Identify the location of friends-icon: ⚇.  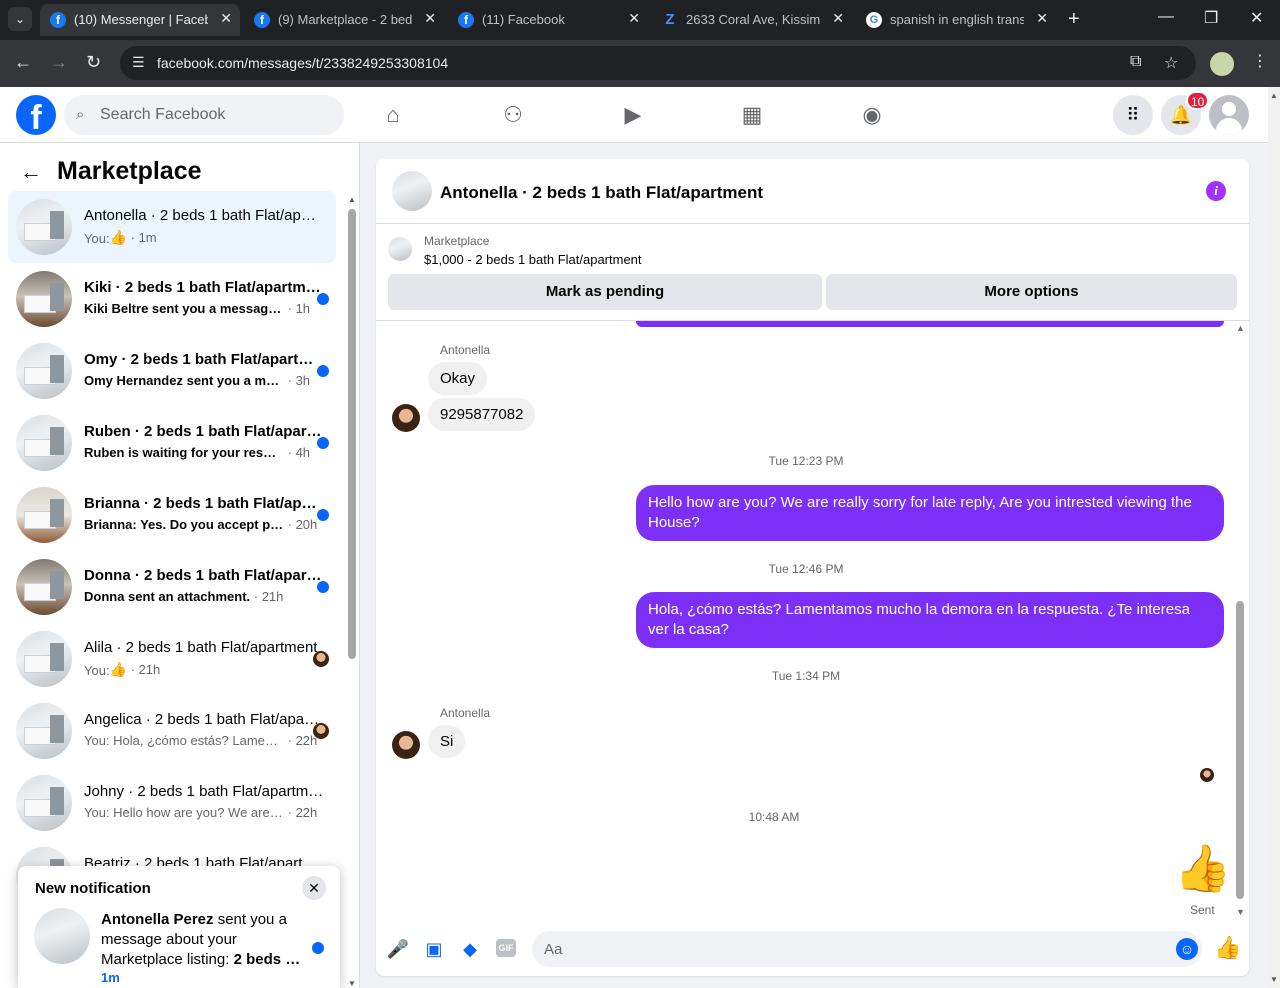
(513, 115).